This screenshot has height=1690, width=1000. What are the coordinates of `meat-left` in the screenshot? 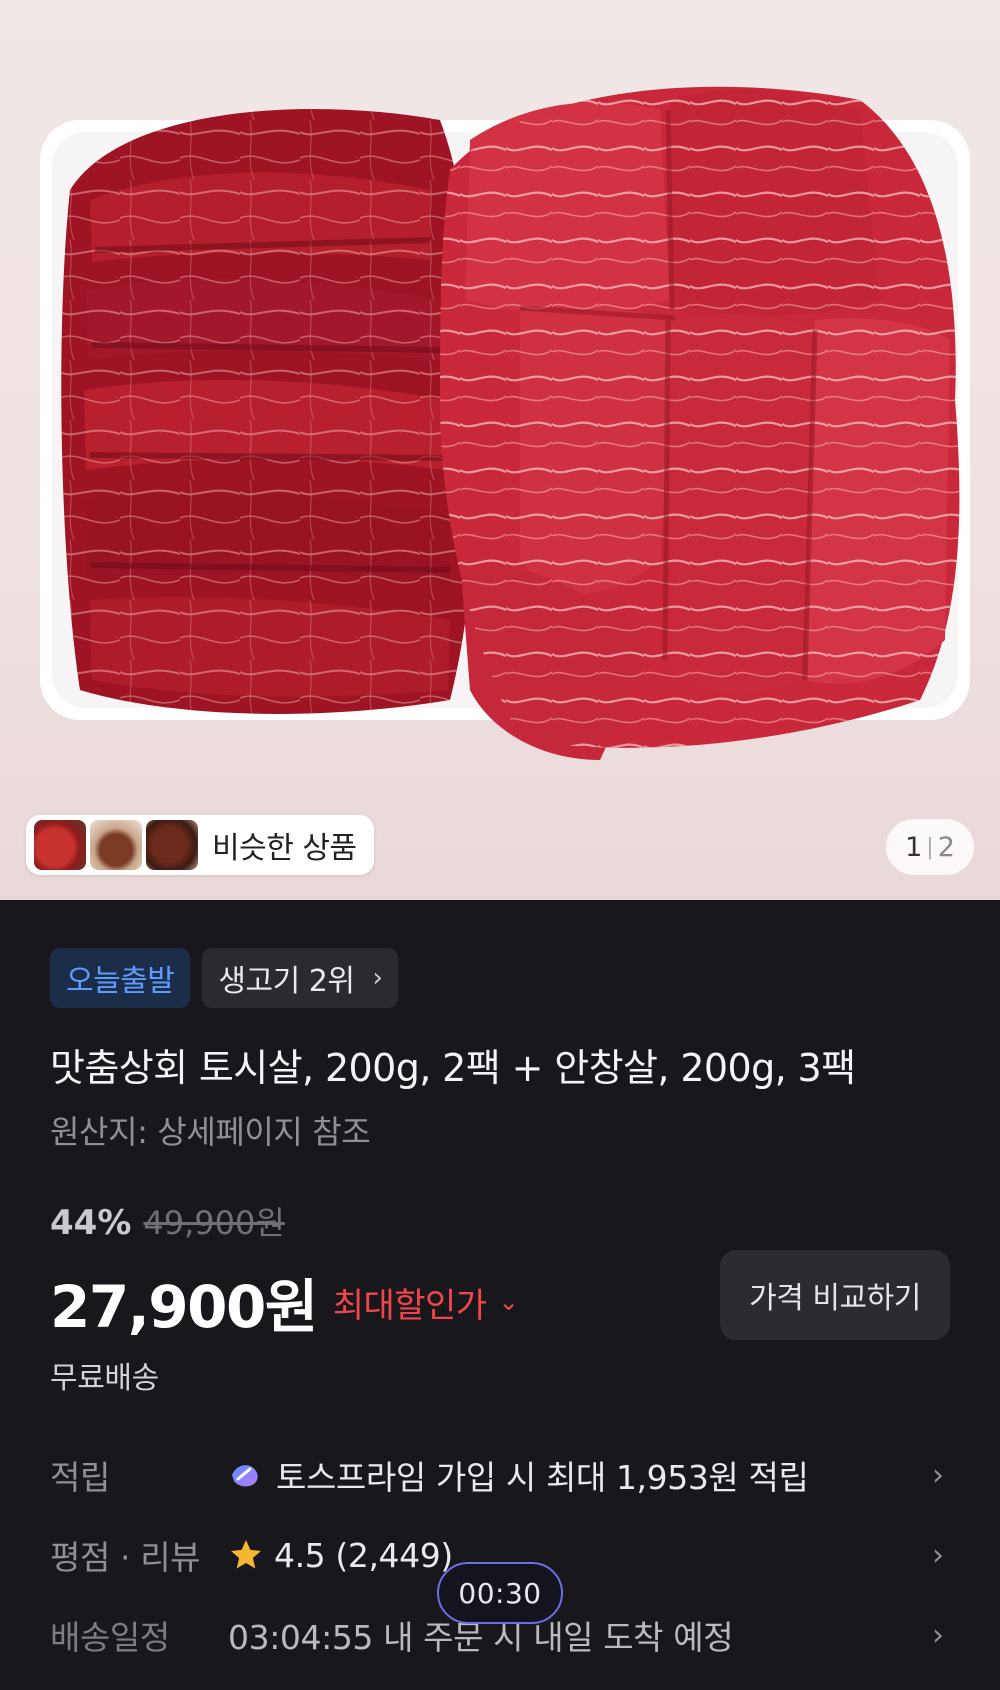 It's located at (267, 411).